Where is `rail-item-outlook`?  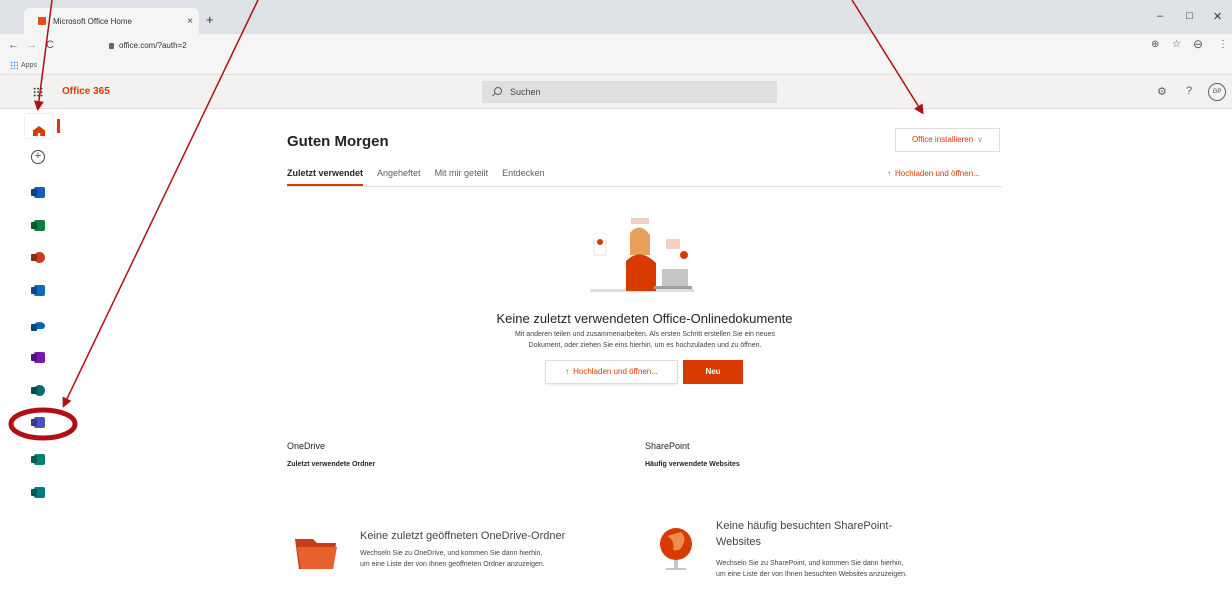
rail-item-outlook is located at coordinates (39, 290).